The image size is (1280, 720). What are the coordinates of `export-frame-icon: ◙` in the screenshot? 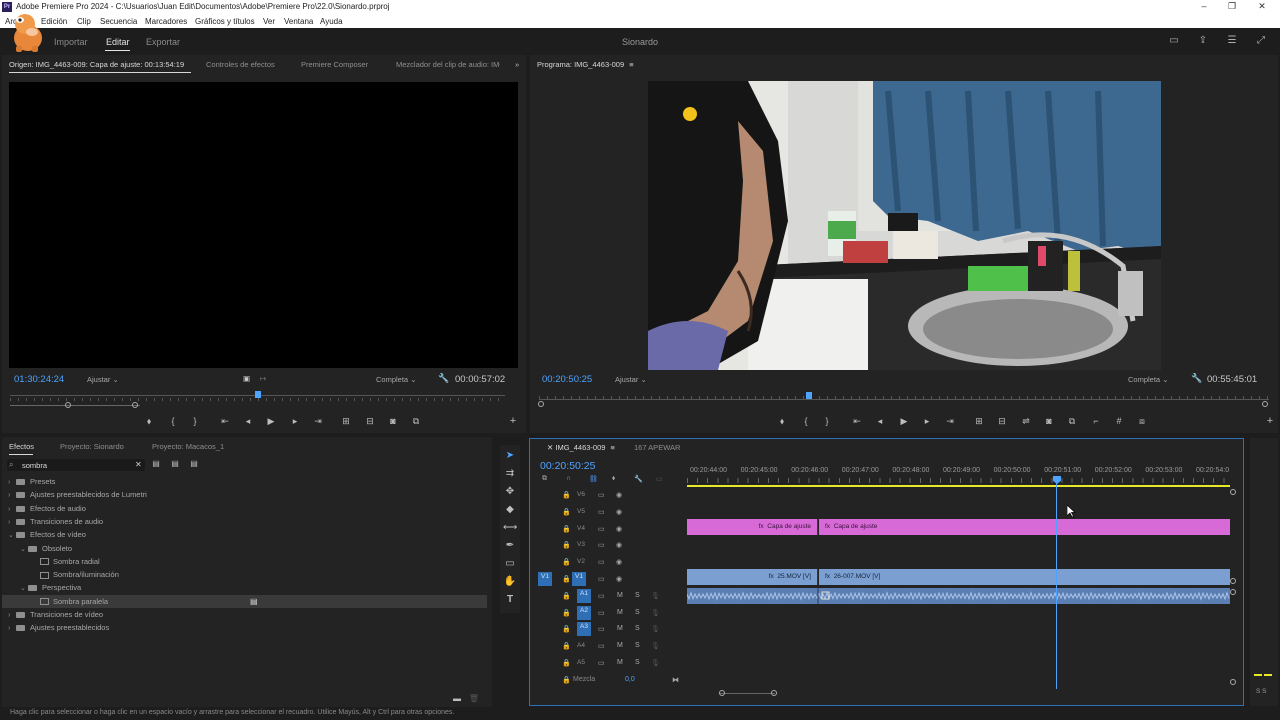 It's located at (393, 421).